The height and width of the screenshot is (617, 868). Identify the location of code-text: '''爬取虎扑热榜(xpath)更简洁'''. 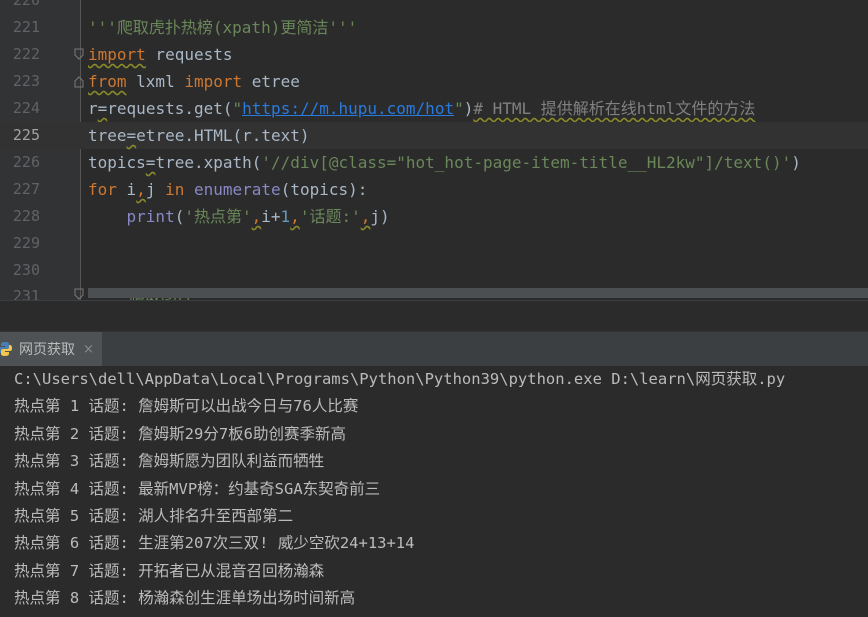
(222, 27).